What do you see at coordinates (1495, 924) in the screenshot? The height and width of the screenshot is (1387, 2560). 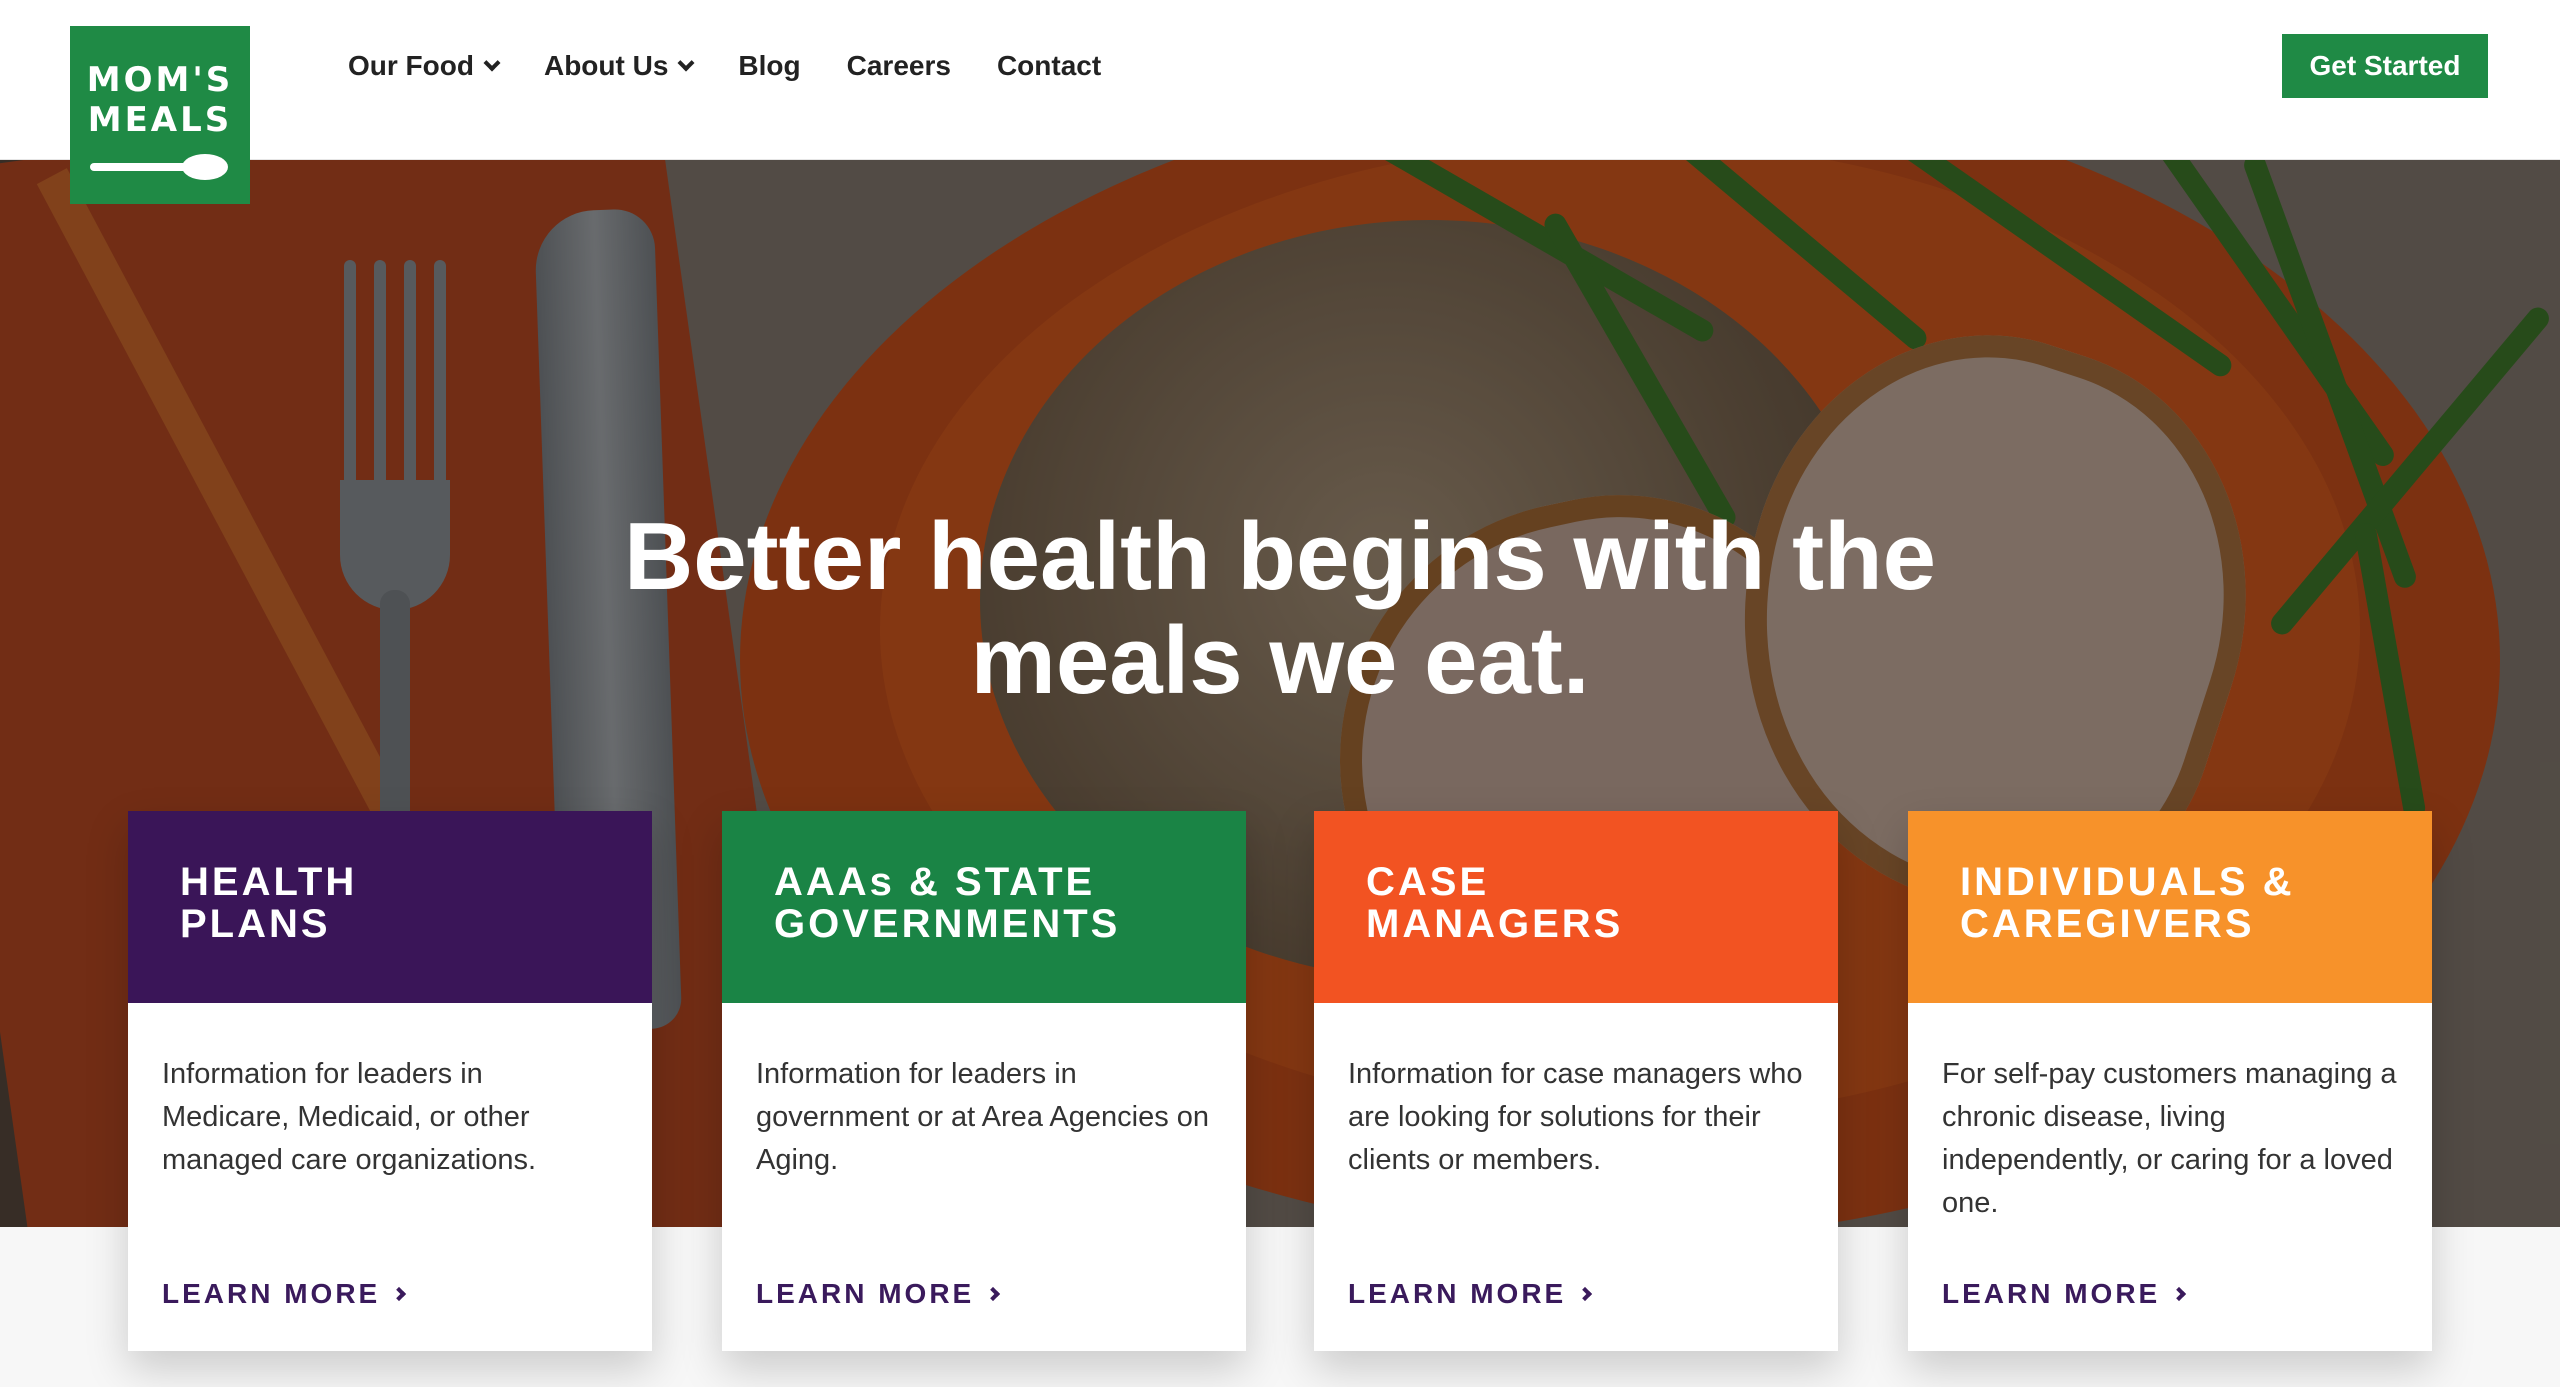 I see `card-title-line2: MANAGERS` at bounding box center [1495, 924].